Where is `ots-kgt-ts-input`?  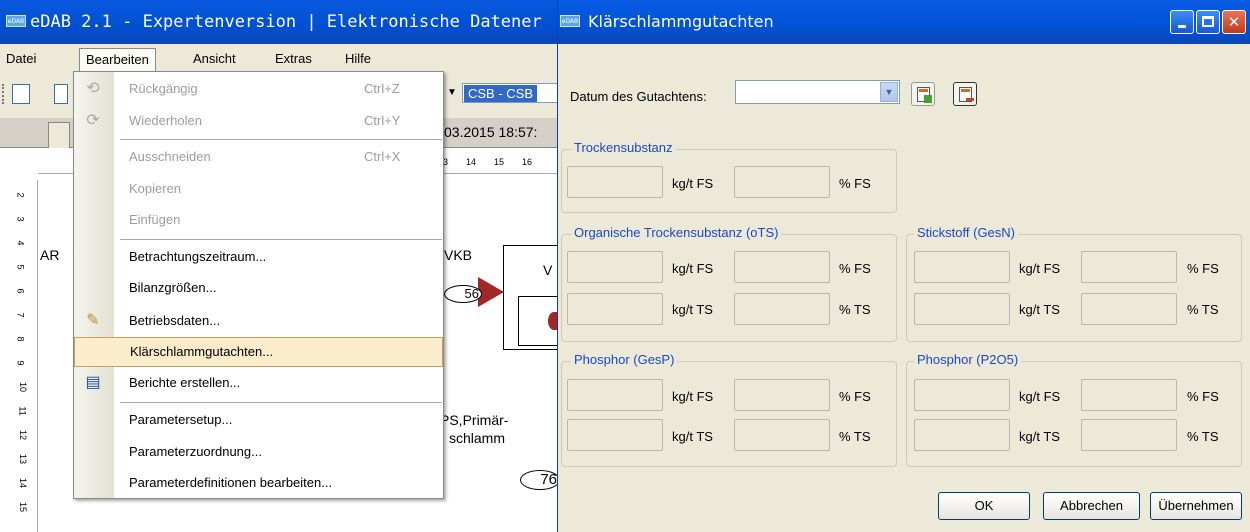 ots-kgt-ts-input is located at coordinates (615, 309).